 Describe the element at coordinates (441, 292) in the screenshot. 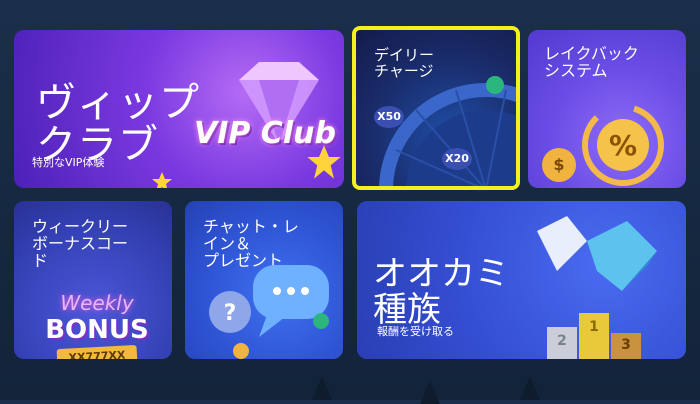

I see `wolf-title: オオカミ 種族` at that location.